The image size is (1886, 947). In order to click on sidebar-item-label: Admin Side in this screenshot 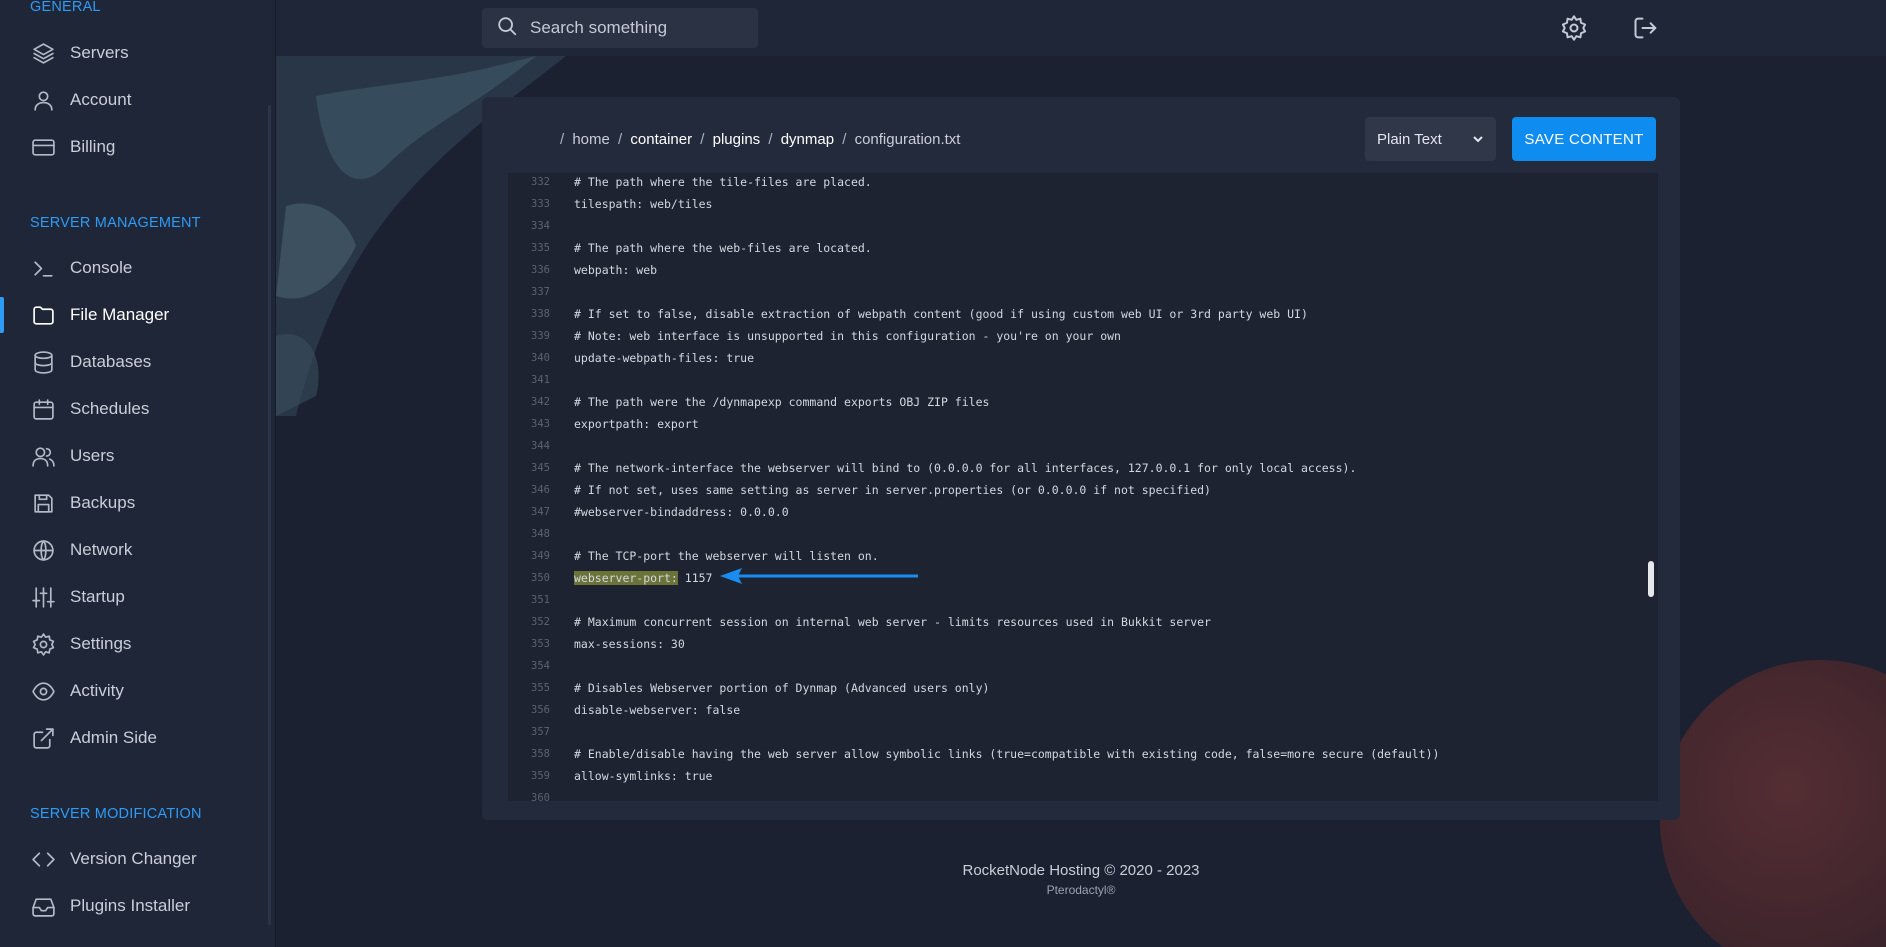, I will do `click(113, 737)`.